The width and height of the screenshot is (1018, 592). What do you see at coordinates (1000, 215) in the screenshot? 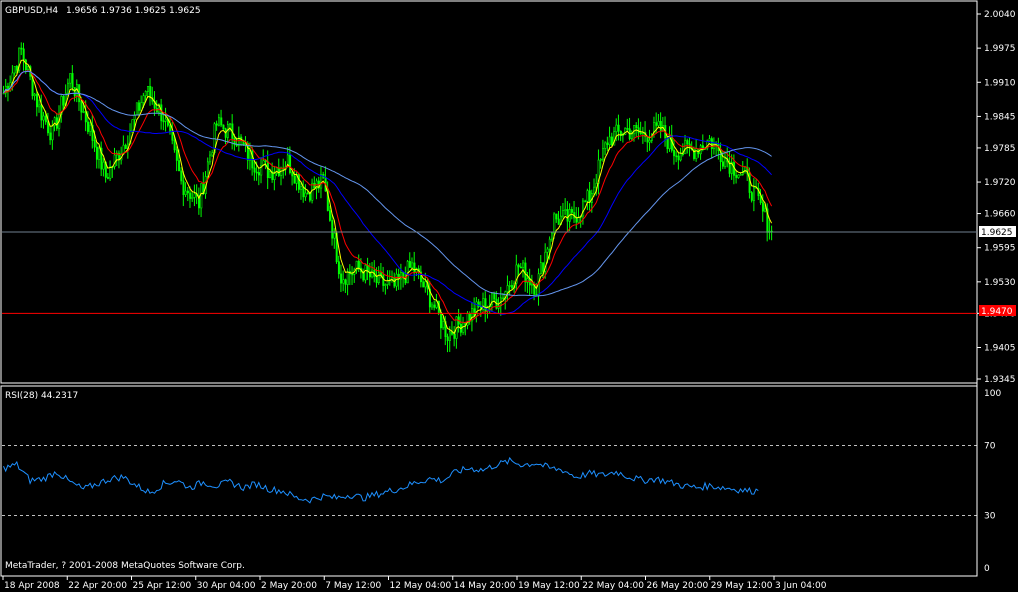
I see `price-tick-label: 1.9660` at bounding box center [1000, 215].